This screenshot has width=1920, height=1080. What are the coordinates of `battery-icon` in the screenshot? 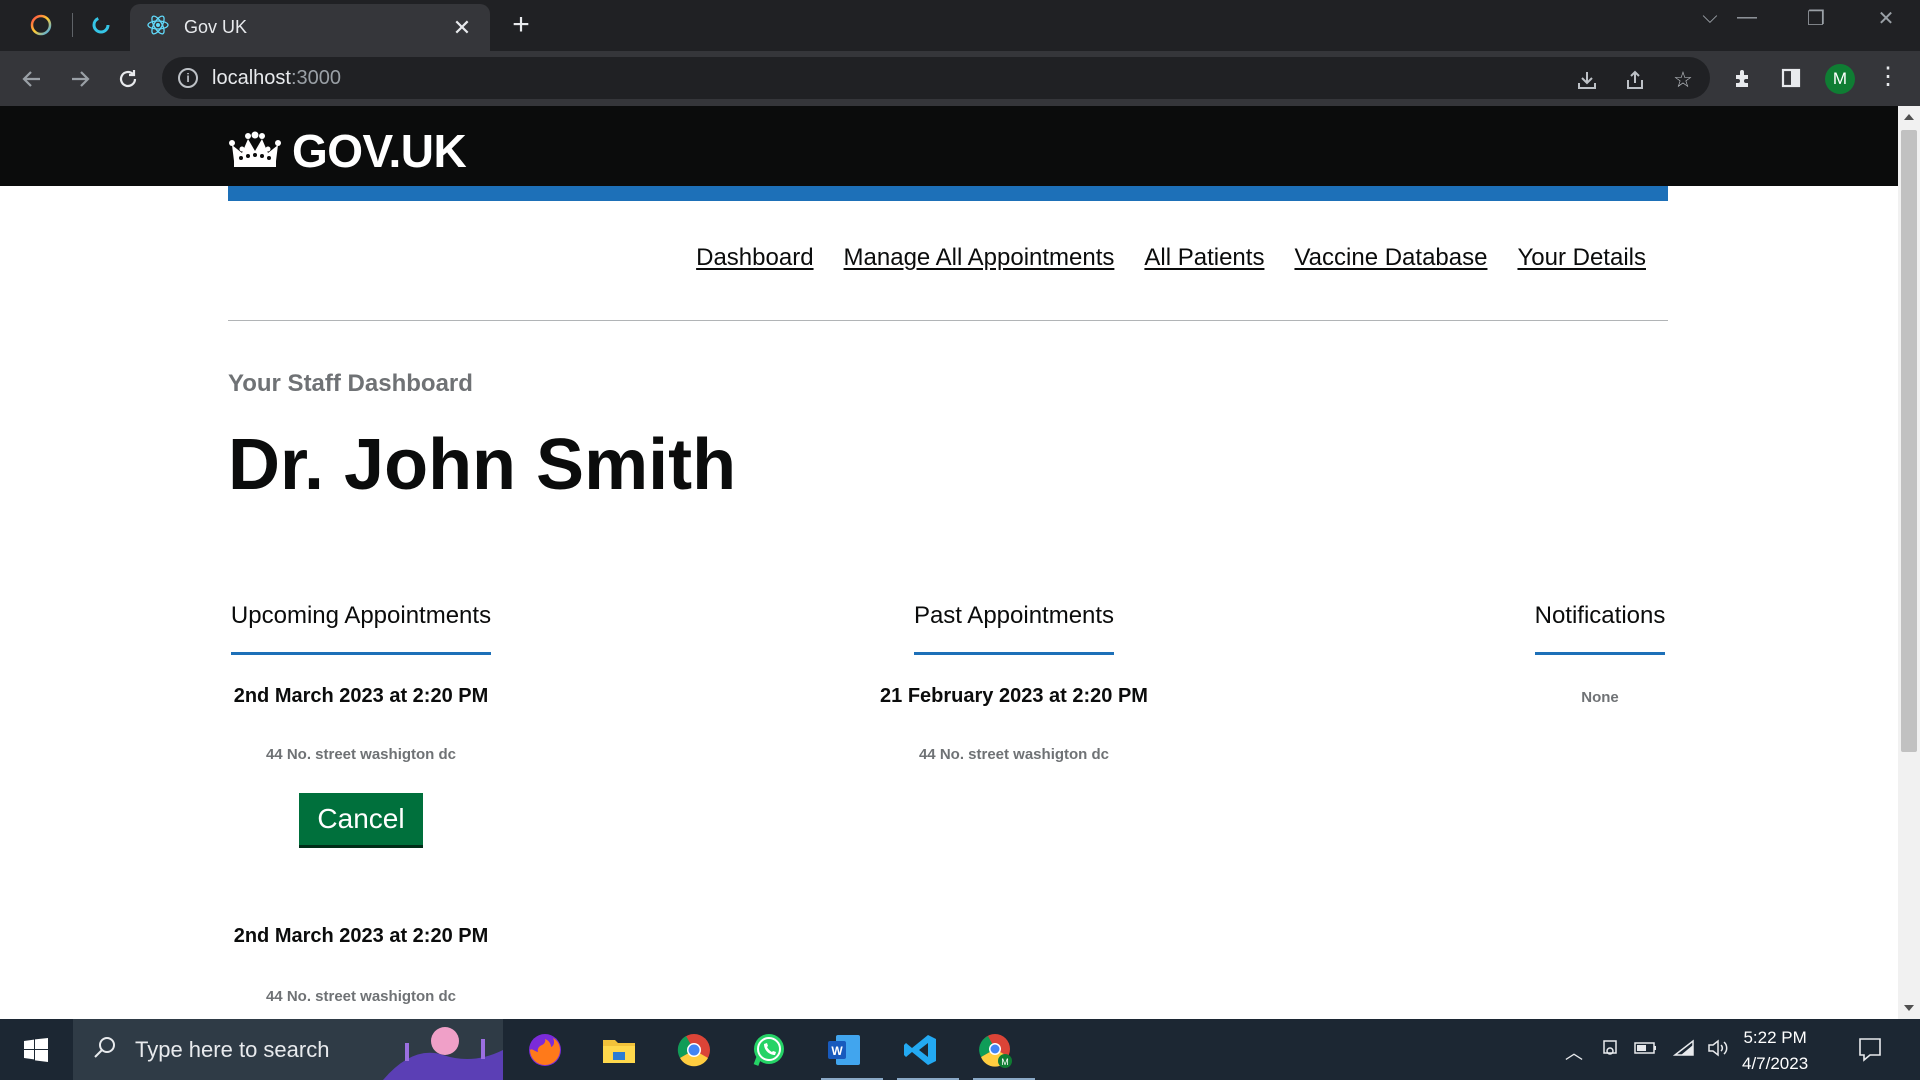 It's located at (1646, 1049).